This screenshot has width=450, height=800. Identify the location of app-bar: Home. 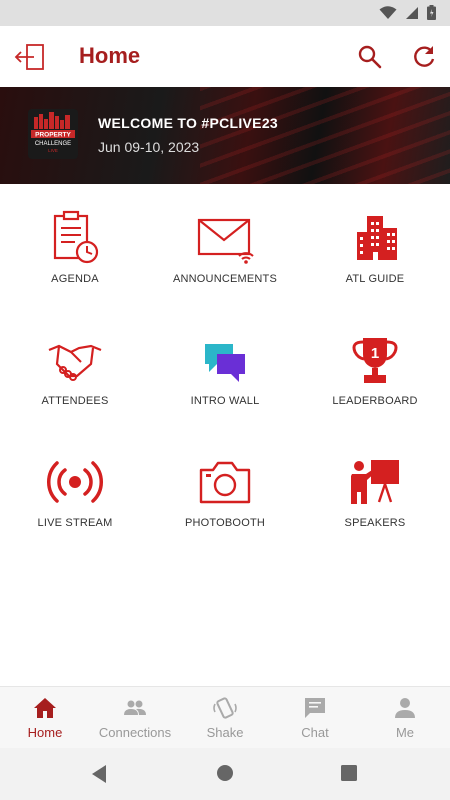
(225, 57).